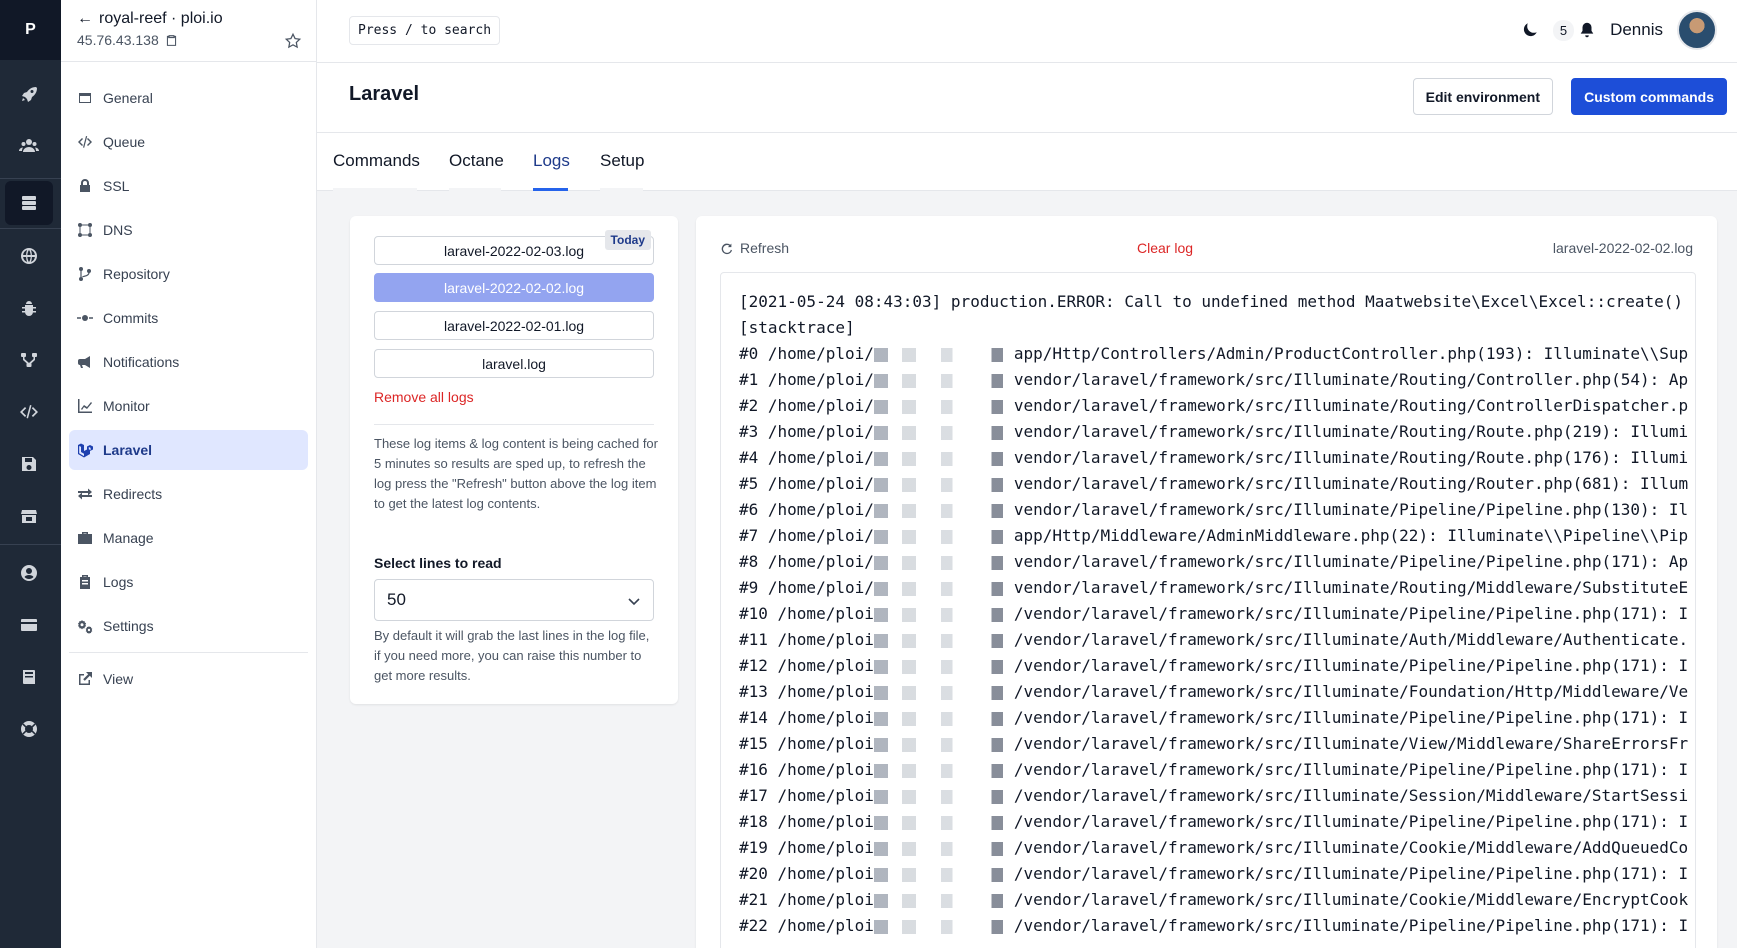 This screenshot has width=1737, height=948. I want to click on stacktrace-prefix: #14 /home/ploi, so click(806, 717).